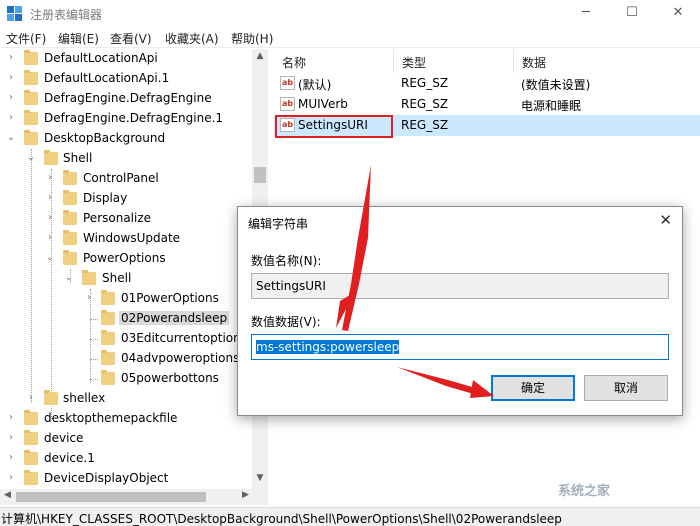 This screenshot has width=700, height=526. Describe the element at coordinates (126, 219) in the screenshot. I see `tree-item-personalize: › Personalize` at that location.